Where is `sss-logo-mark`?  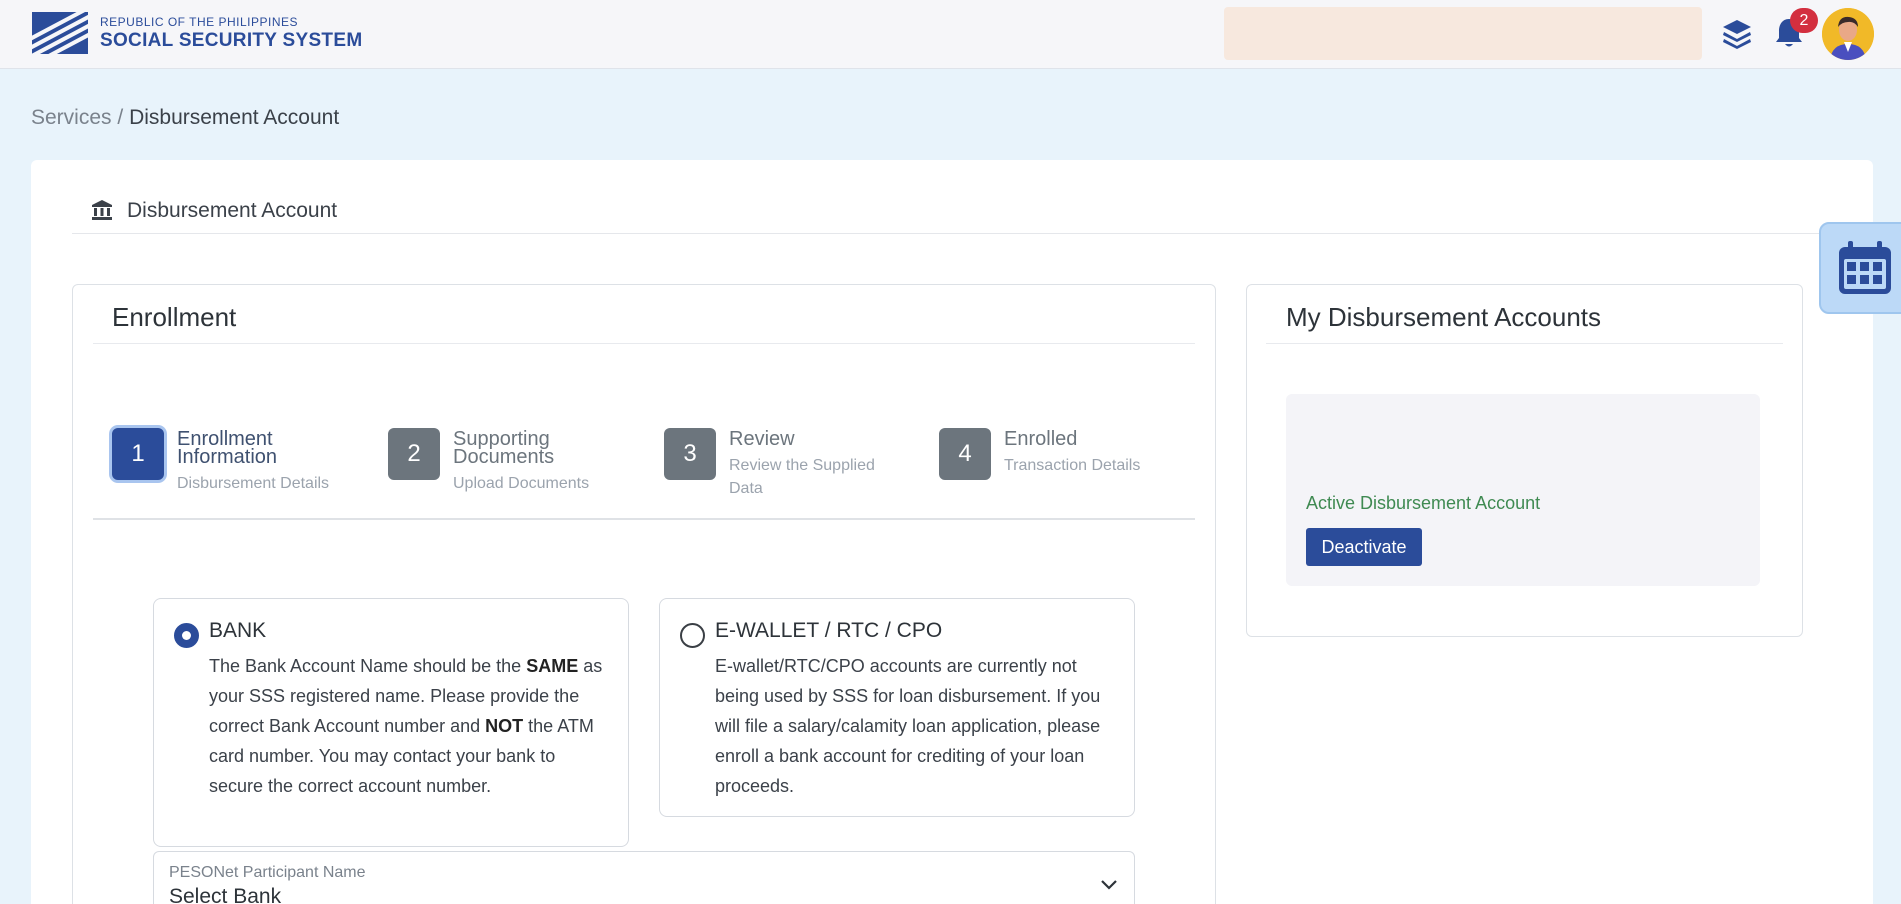
sss-logo-mark is located at coordinates (60, 33).